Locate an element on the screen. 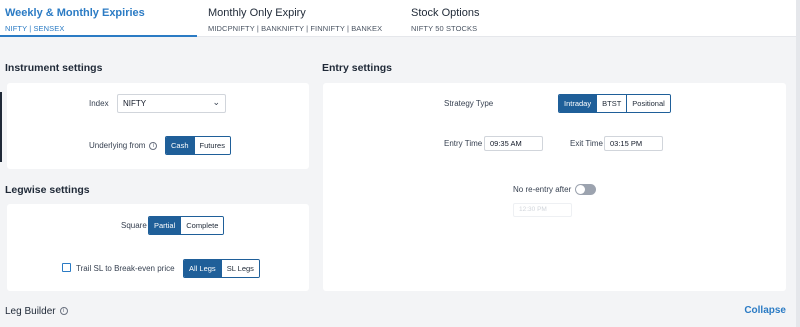 The width and height of the screenshot is (800, 327). entry-time-input: 09:35 AM is located at coordinates (513, 143).